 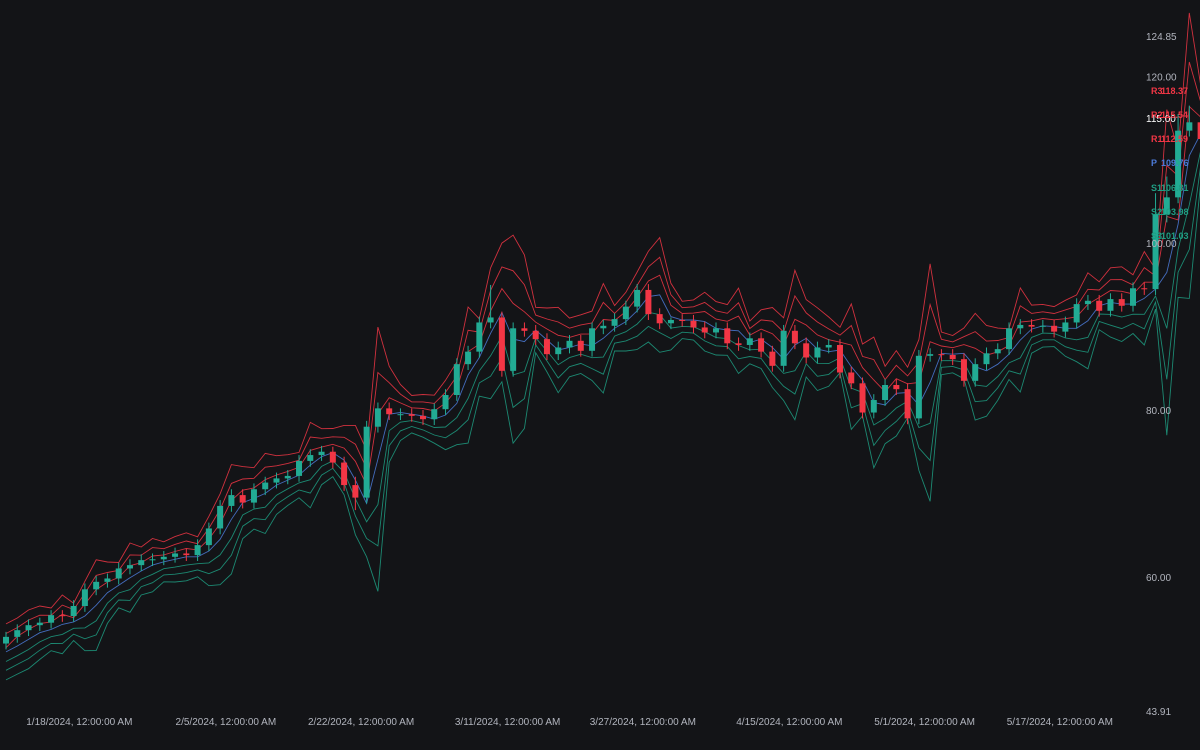 What do you see at coordinates (1161, 37) in the screenshot?
I see `y-tick-label: 124.85` at bounding box center [1161, 37].